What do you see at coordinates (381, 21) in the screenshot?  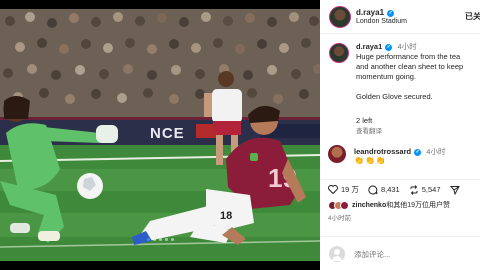 I see `post-location: London Stadium` at bounding box center [381, 21].